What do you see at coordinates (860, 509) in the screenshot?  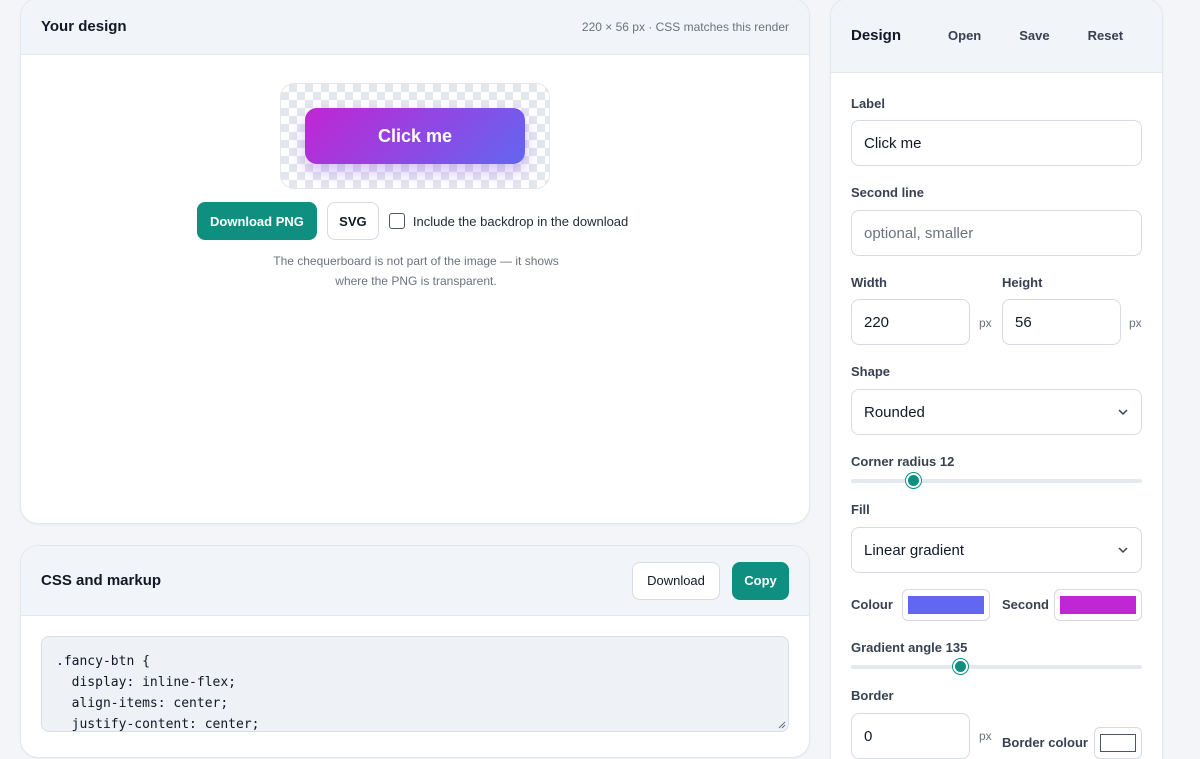 I see `fill-field-label: Fill` at bounding box center [860, 509].